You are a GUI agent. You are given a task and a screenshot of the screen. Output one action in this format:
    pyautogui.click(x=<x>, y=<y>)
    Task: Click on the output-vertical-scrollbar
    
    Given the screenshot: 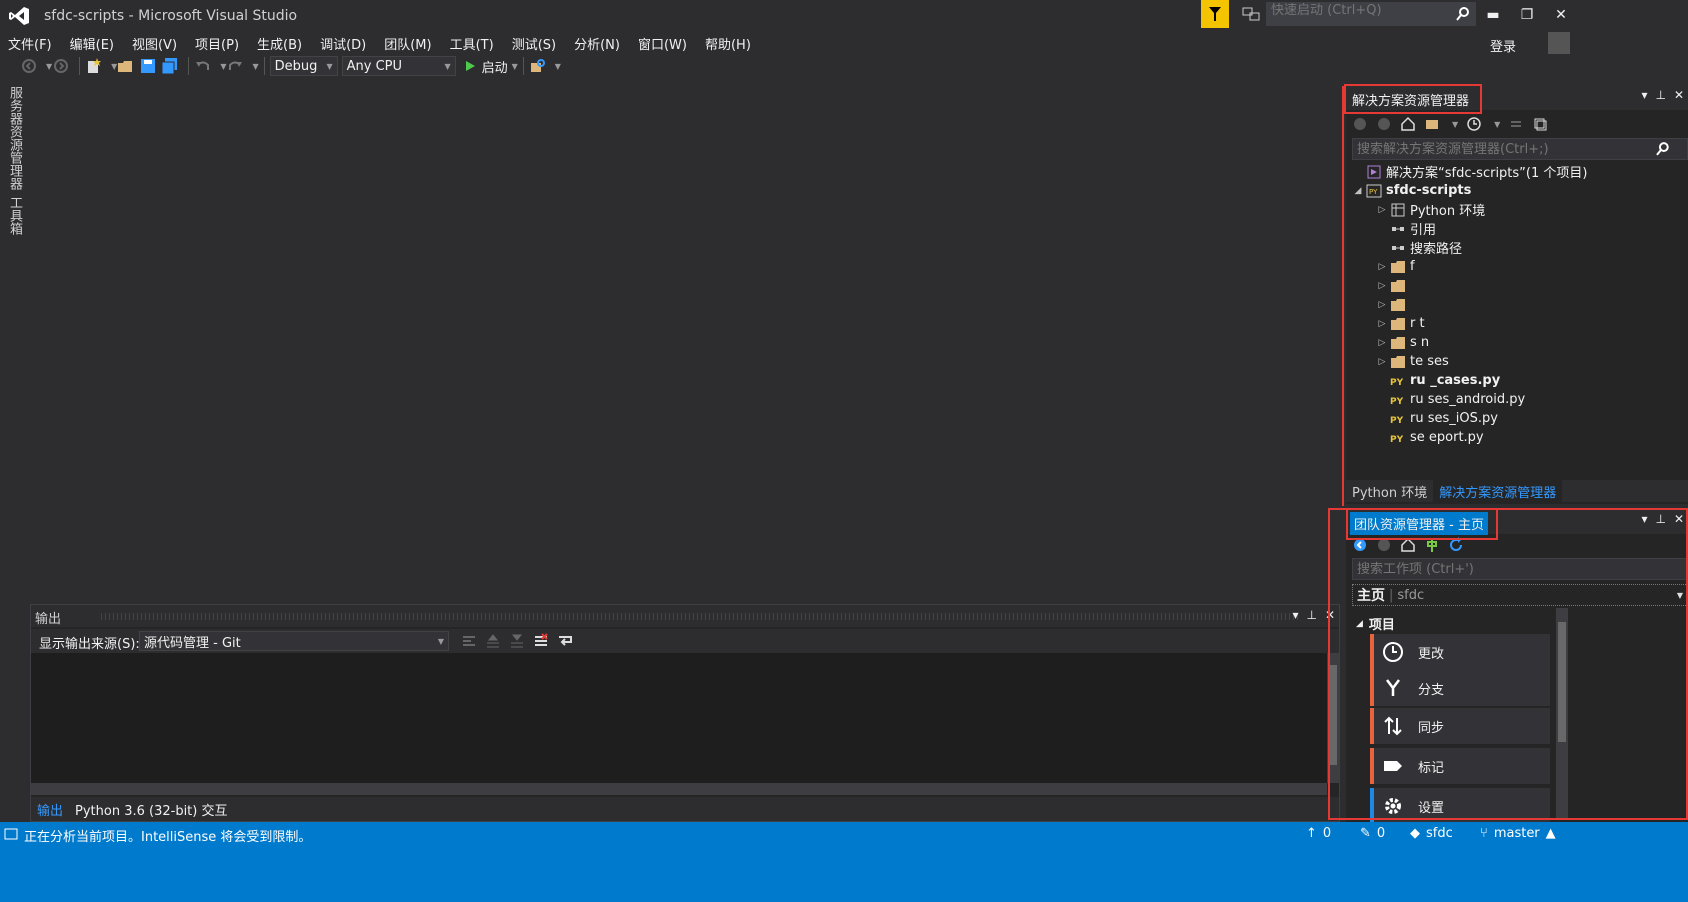 What is the action you would take?
    pyautogui.click(x=1333, y=718)
    